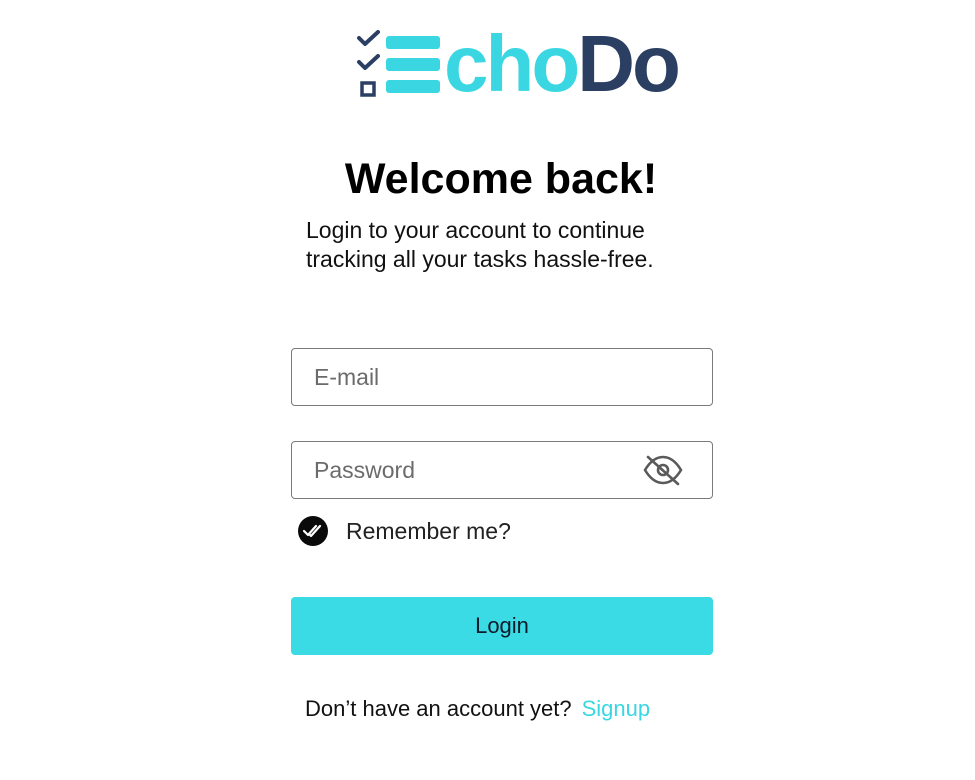 Image resolution: width=975 pixels, height=780 pixels. I want to click on double-check-icon, so click(313, 531).